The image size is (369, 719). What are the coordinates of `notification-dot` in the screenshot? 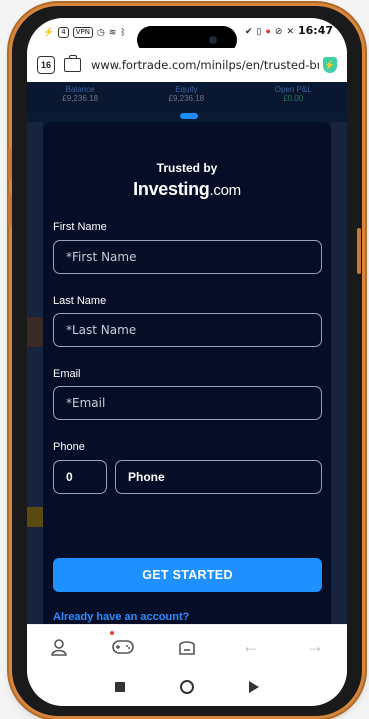 It's located at (112, 632).